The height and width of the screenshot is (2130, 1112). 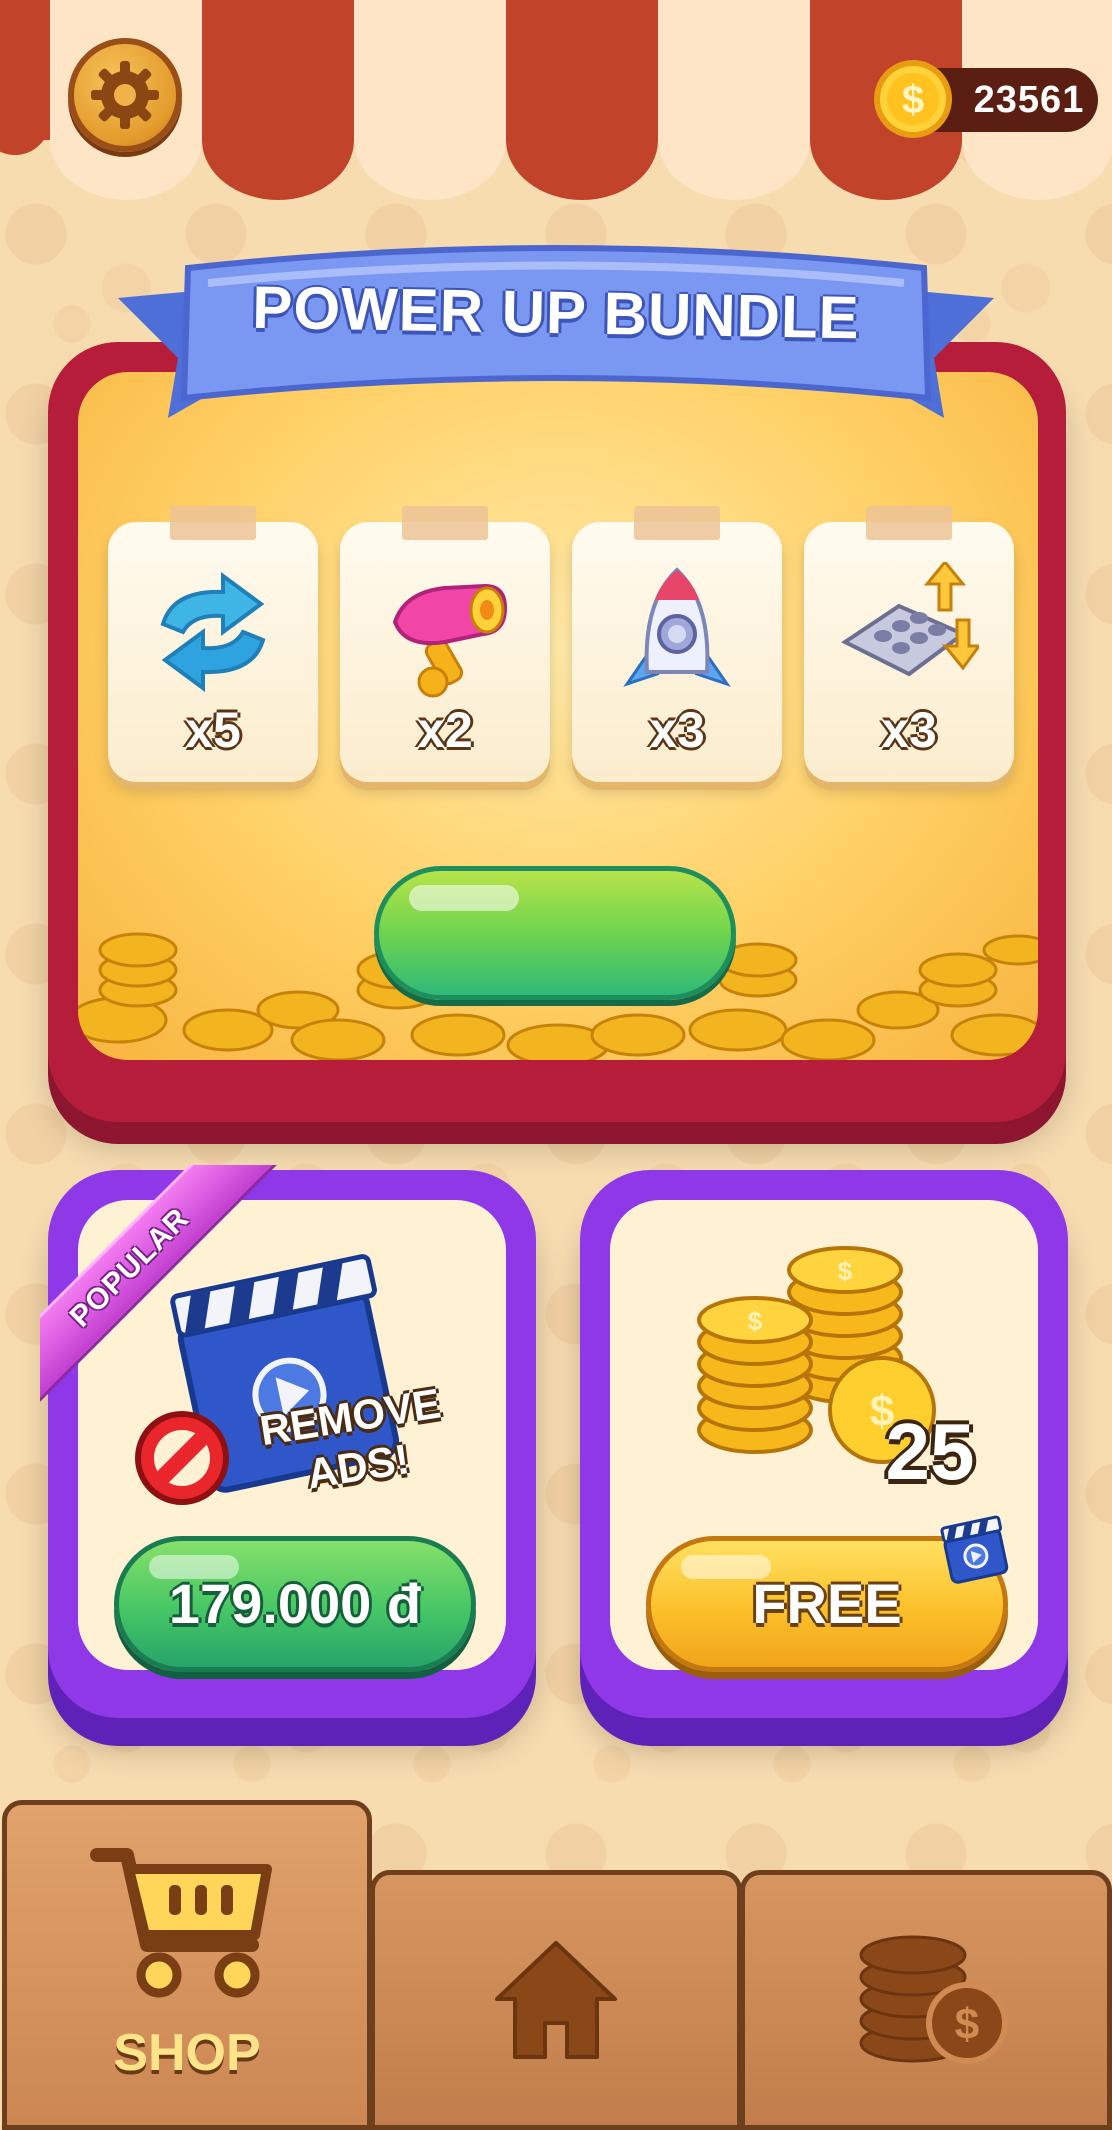 I want to click on buy-bundle-button, so click(x=555, y=933).